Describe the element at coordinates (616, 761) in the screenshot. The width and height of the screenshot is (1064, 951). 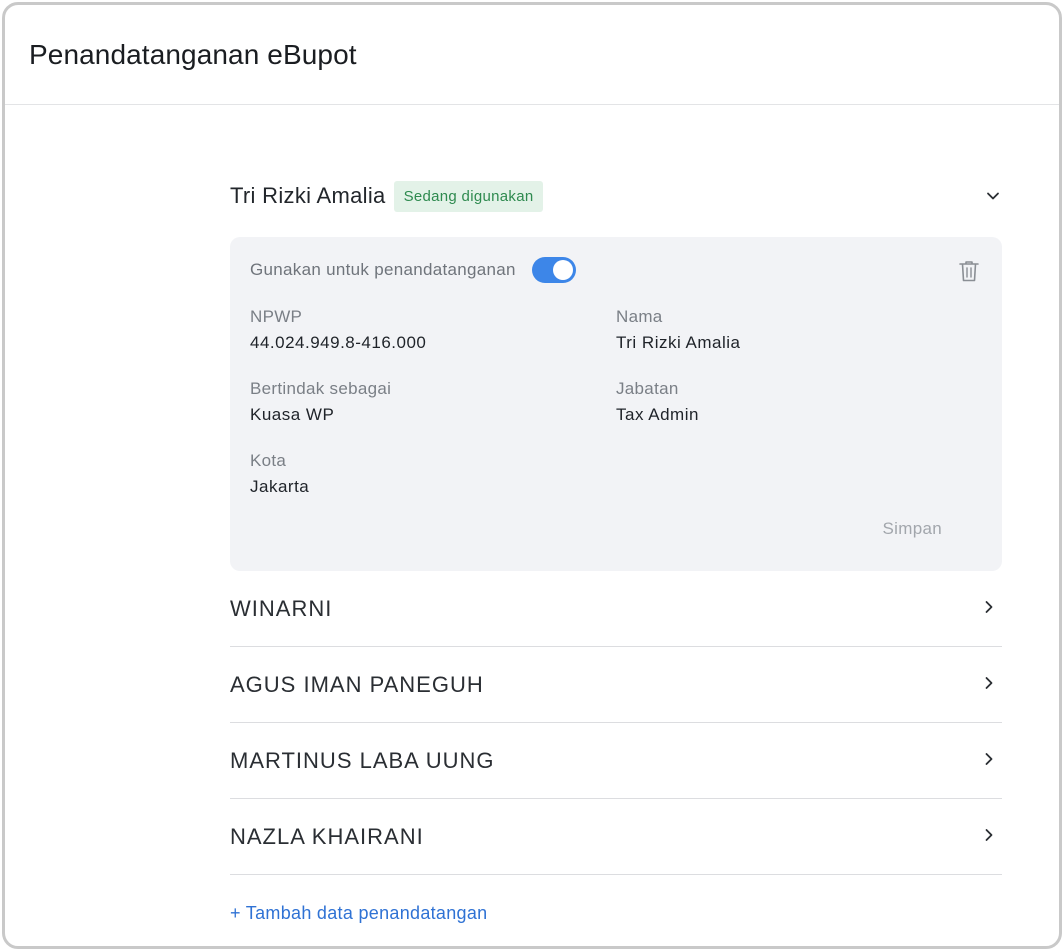
I see `signer-row: MARTINUS LABA UUNG` at that location.